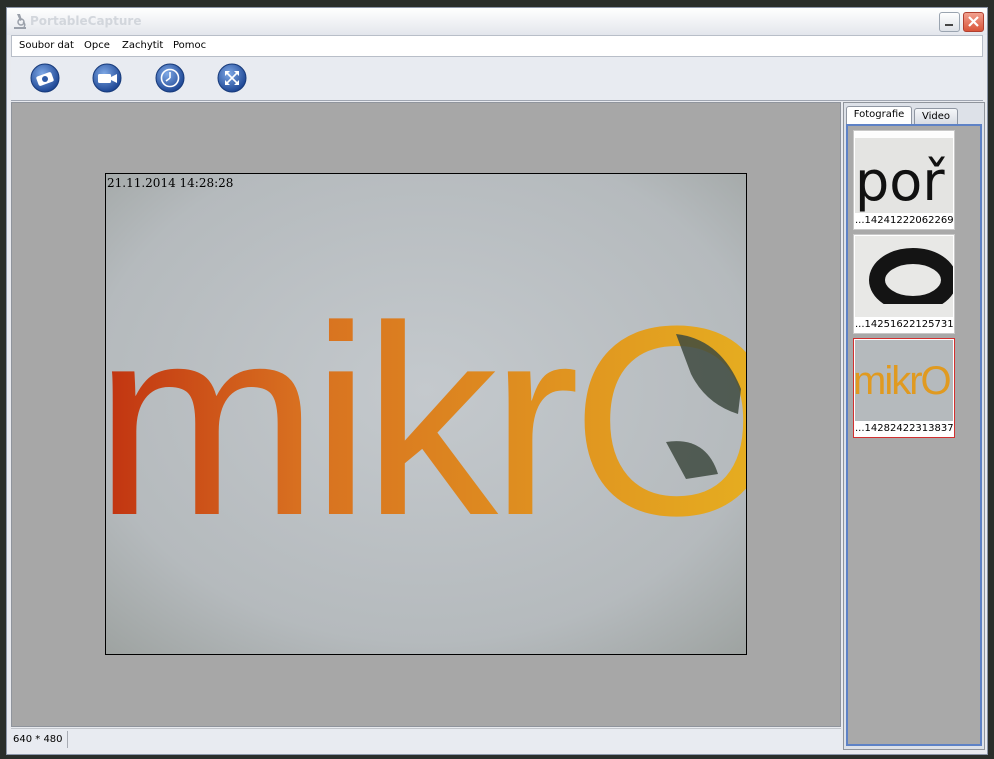 Image resolution: width=994 pixels, height=759 pixels. I want to click on fullscreen-icon, so click(232, 78).